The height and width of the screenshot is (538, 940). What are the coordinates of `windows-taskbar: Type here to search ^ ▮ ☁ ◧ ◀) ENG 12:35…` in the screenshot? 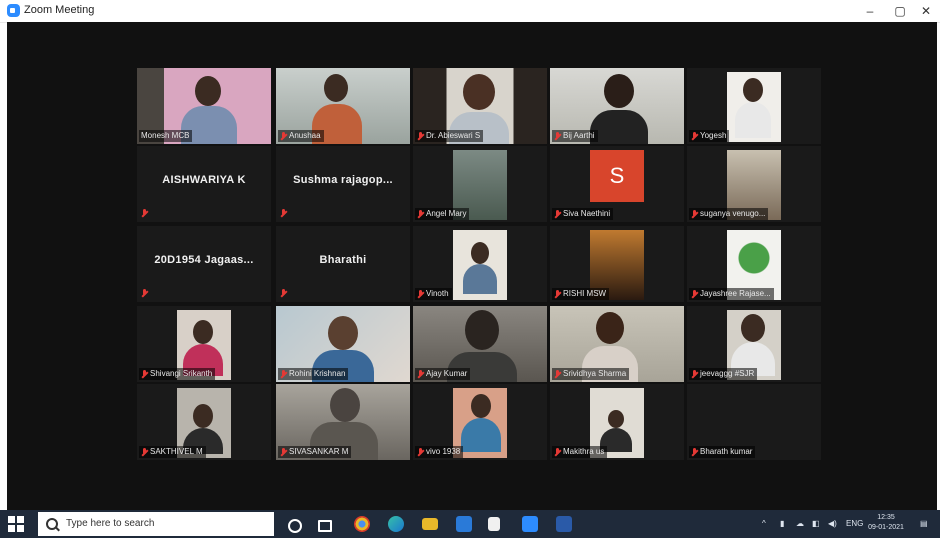 It's located at (470, 524).